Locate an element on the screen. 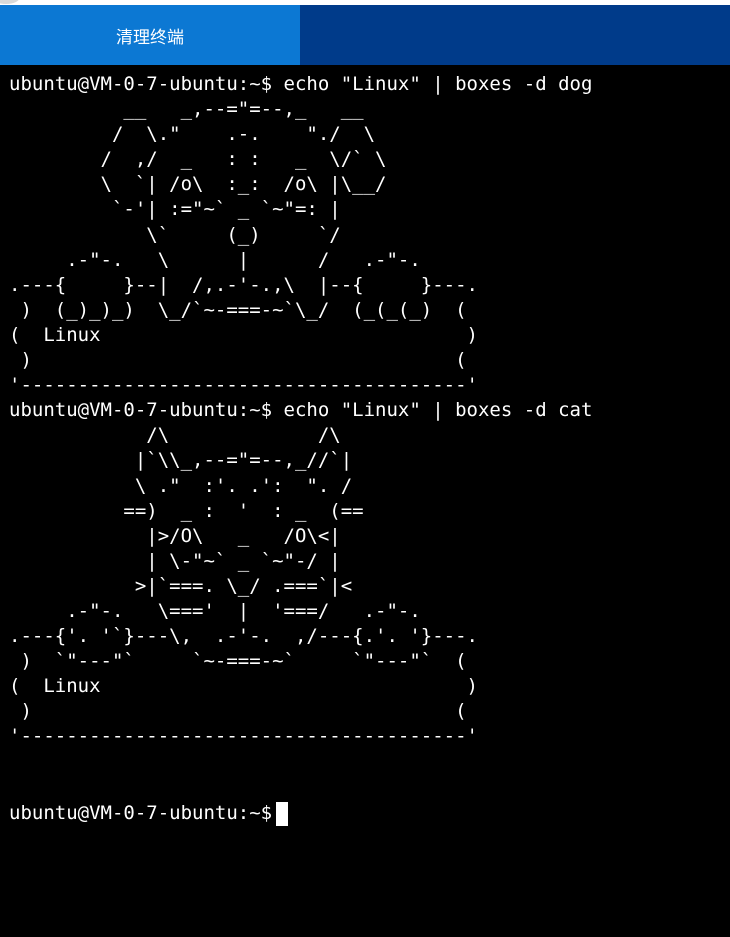 This screenshot has width=730, height=937. terminal-prompt-line: ubuntu@VM-0-7-ubuntu:~$ is located at coordinates (149, 813).